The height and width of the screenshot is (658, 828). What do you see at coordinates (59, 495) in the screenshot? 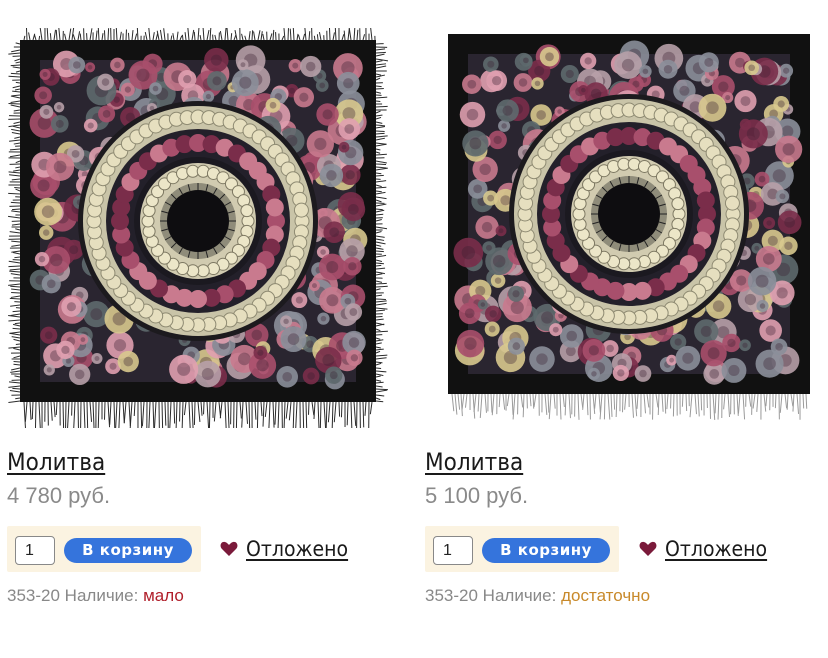
I see `product-price: 4 780 руб.` at bounding box center [59, 495].